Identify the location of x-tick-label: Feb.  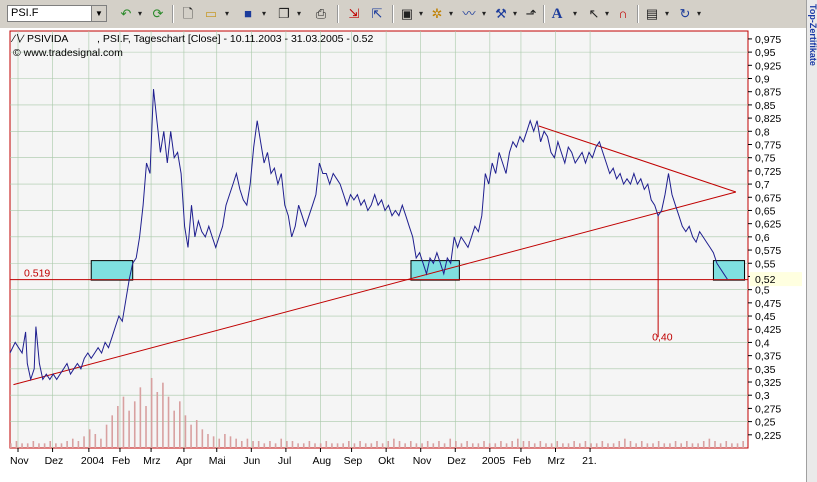
(121, 461).